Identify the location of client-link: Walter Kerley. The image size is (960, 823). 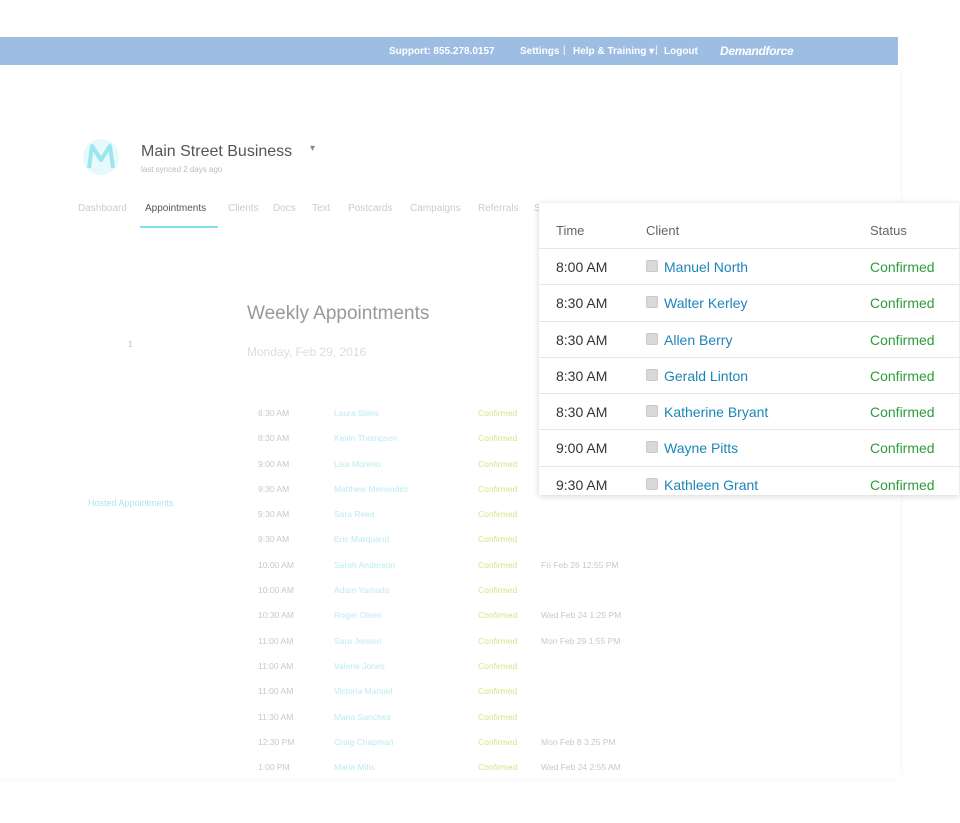
(706, 303).